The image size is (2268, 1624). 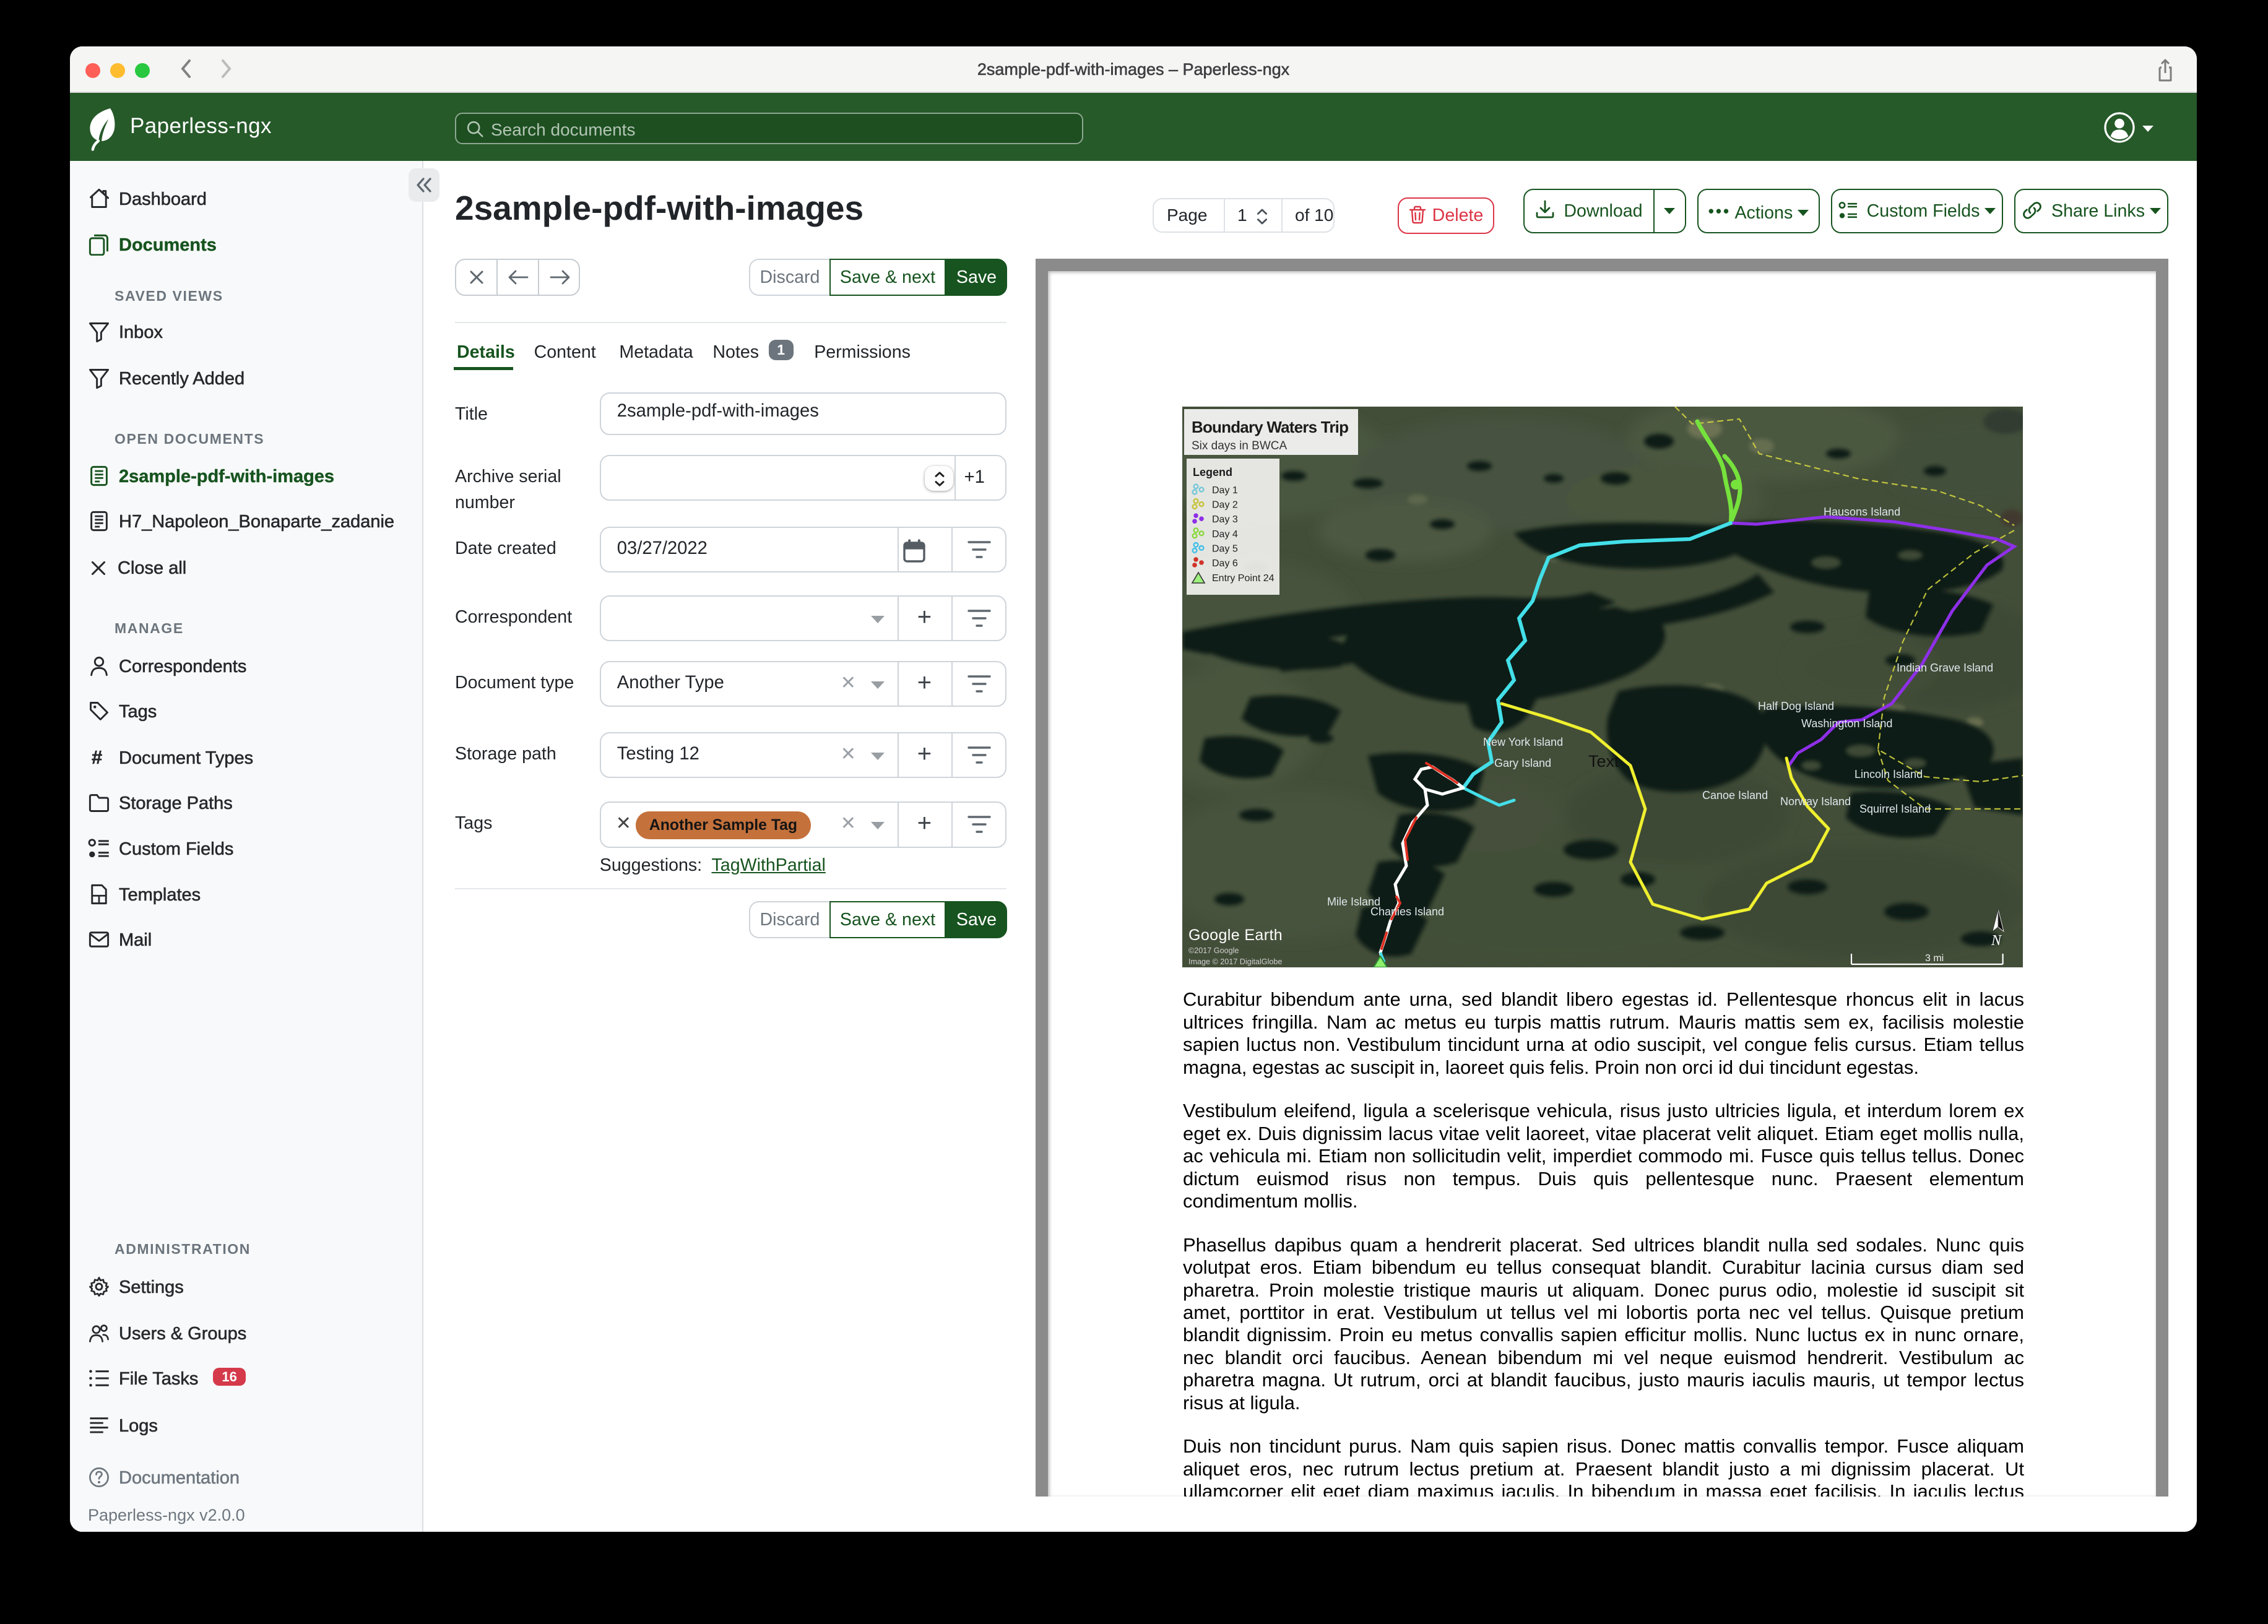 I want to click on svg-text: Day 5, so click(x=1225, y=548).